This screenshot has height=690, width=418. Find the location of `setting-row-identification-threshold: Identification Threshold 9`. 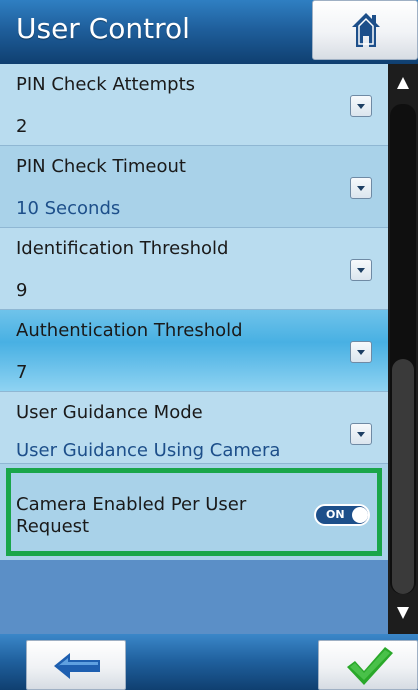

setting-row-identification-threshold: Identification Threshold 9 is located at coordinates (194, 269).